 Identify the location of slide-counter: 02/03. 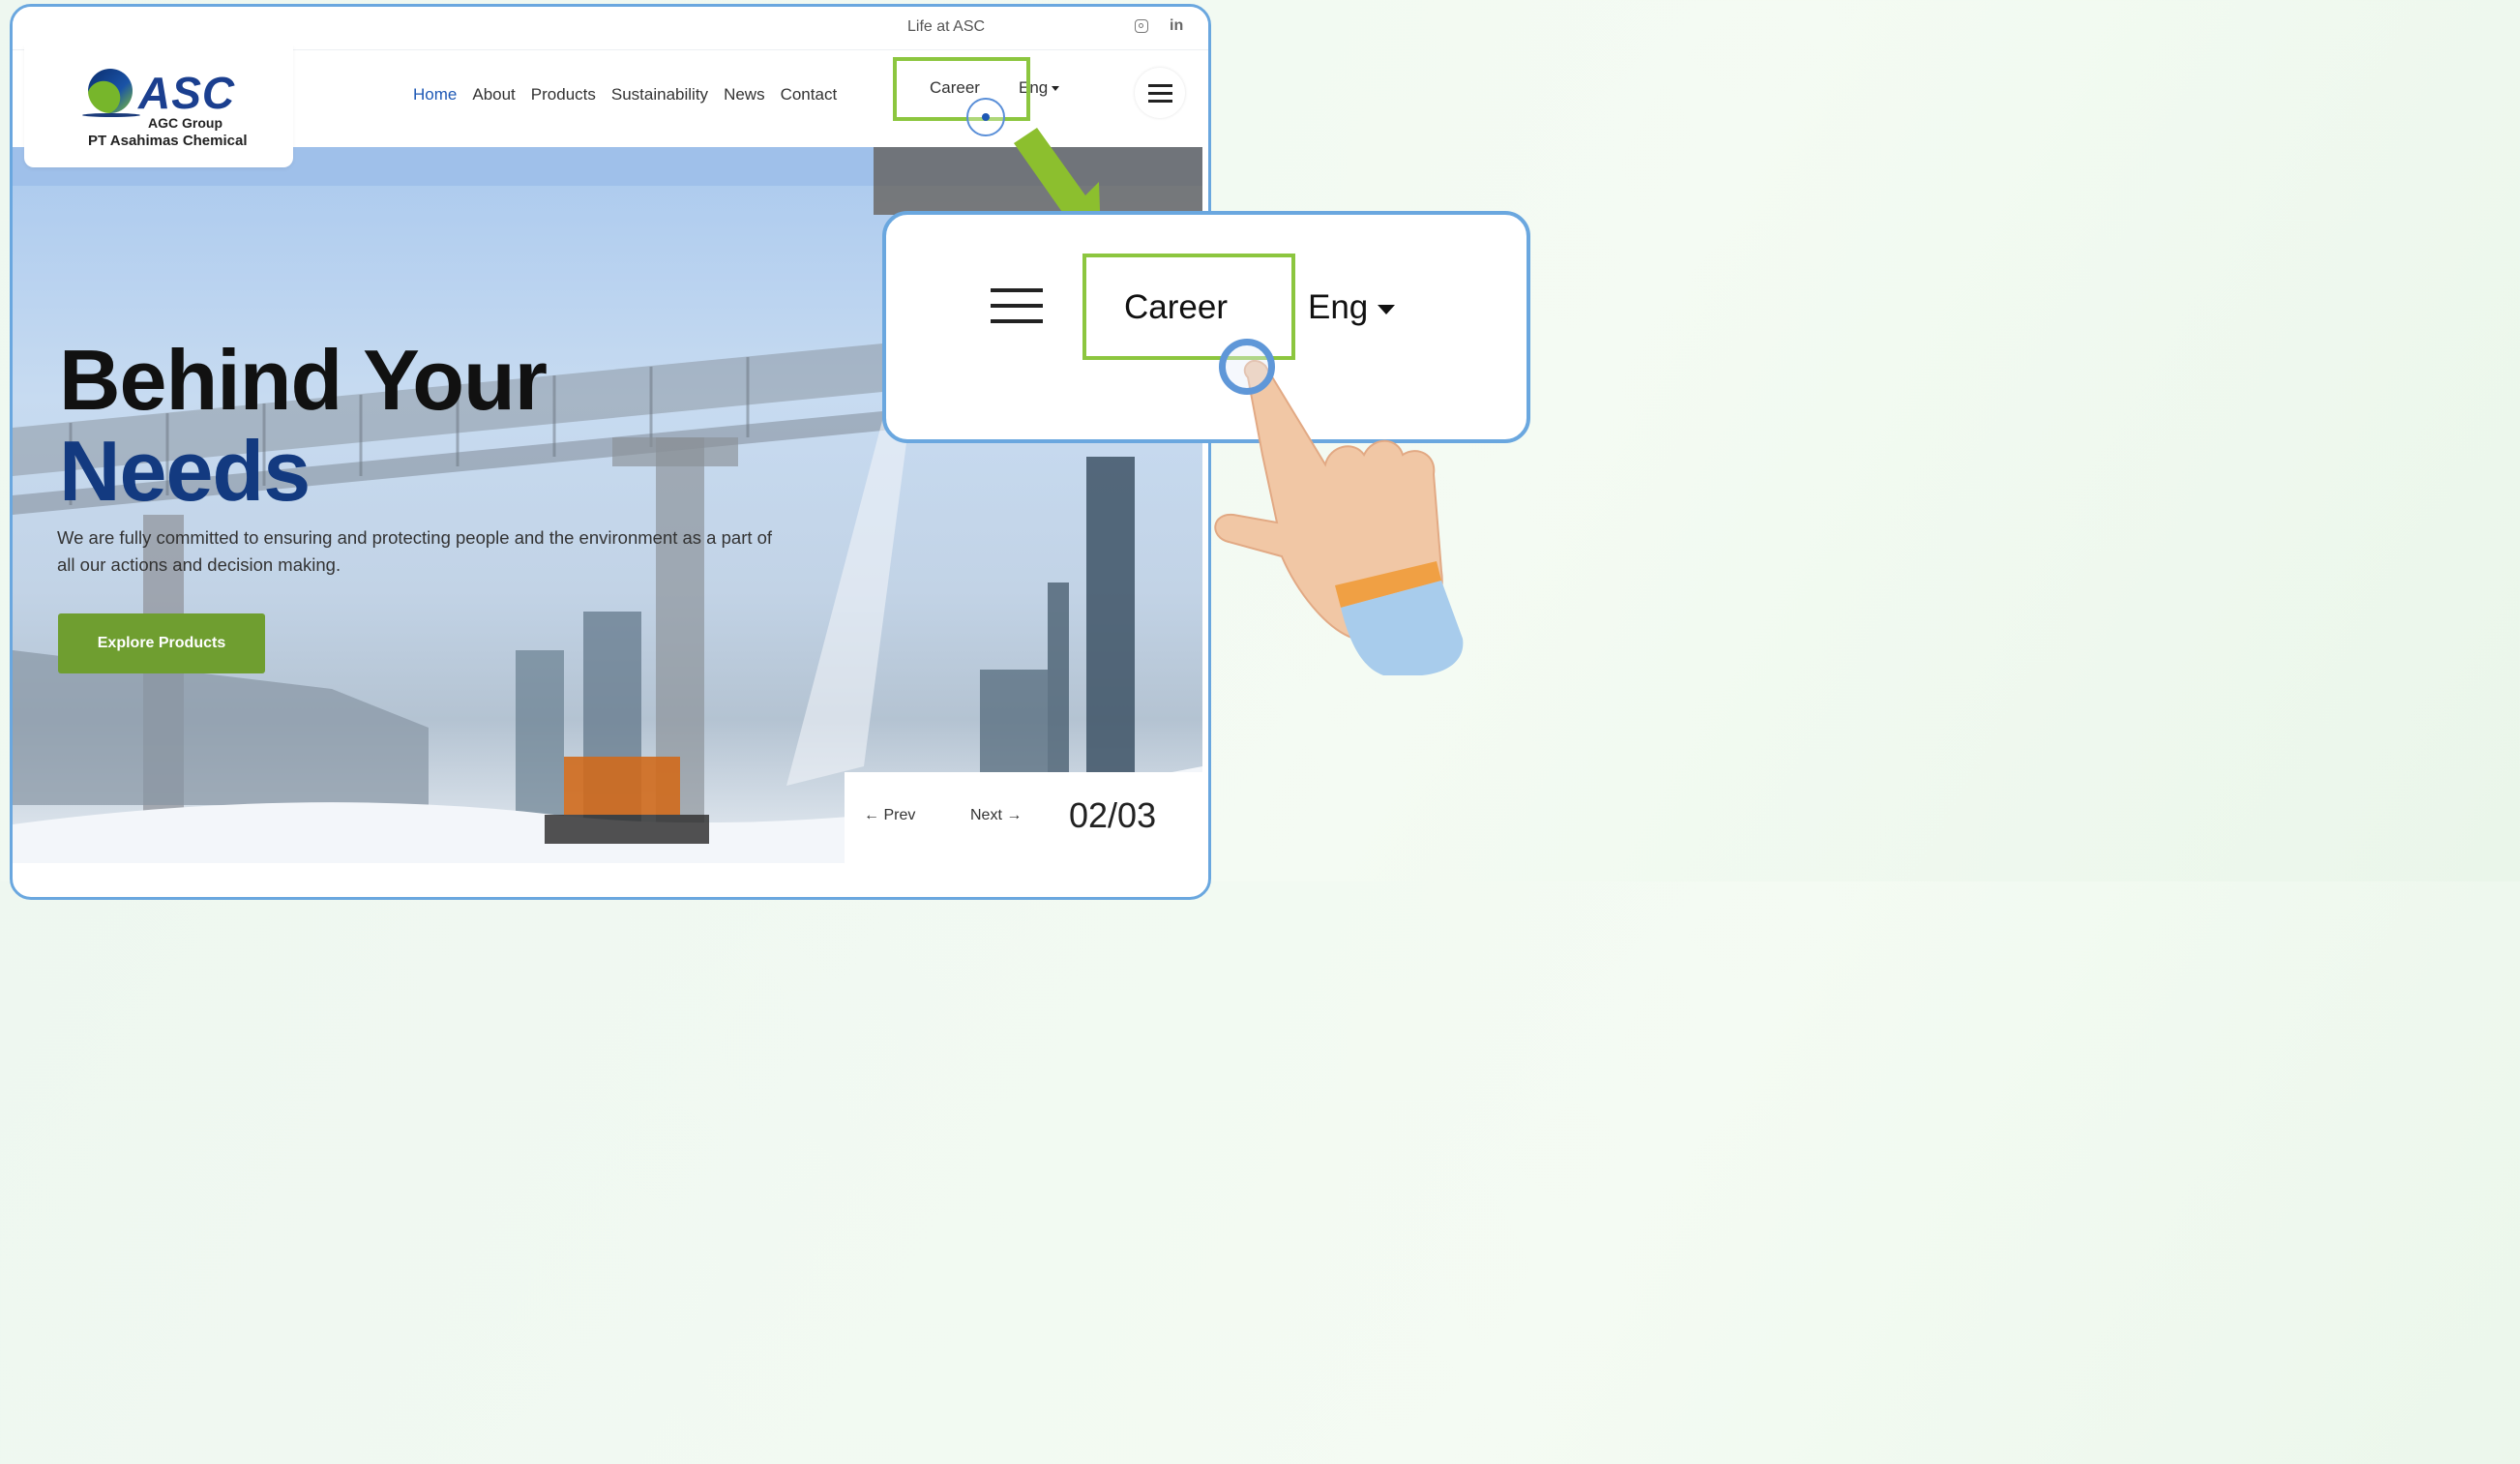
(1113, 815).